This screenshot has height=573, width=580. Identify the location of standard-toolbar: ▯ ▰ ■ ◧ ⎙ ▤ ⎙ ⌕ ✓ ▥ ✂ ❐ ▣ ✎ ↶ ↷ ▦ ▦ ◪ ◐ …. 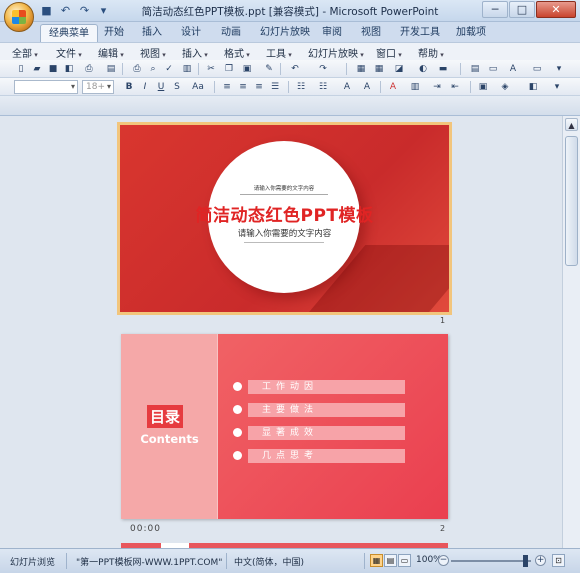
(290, 69).